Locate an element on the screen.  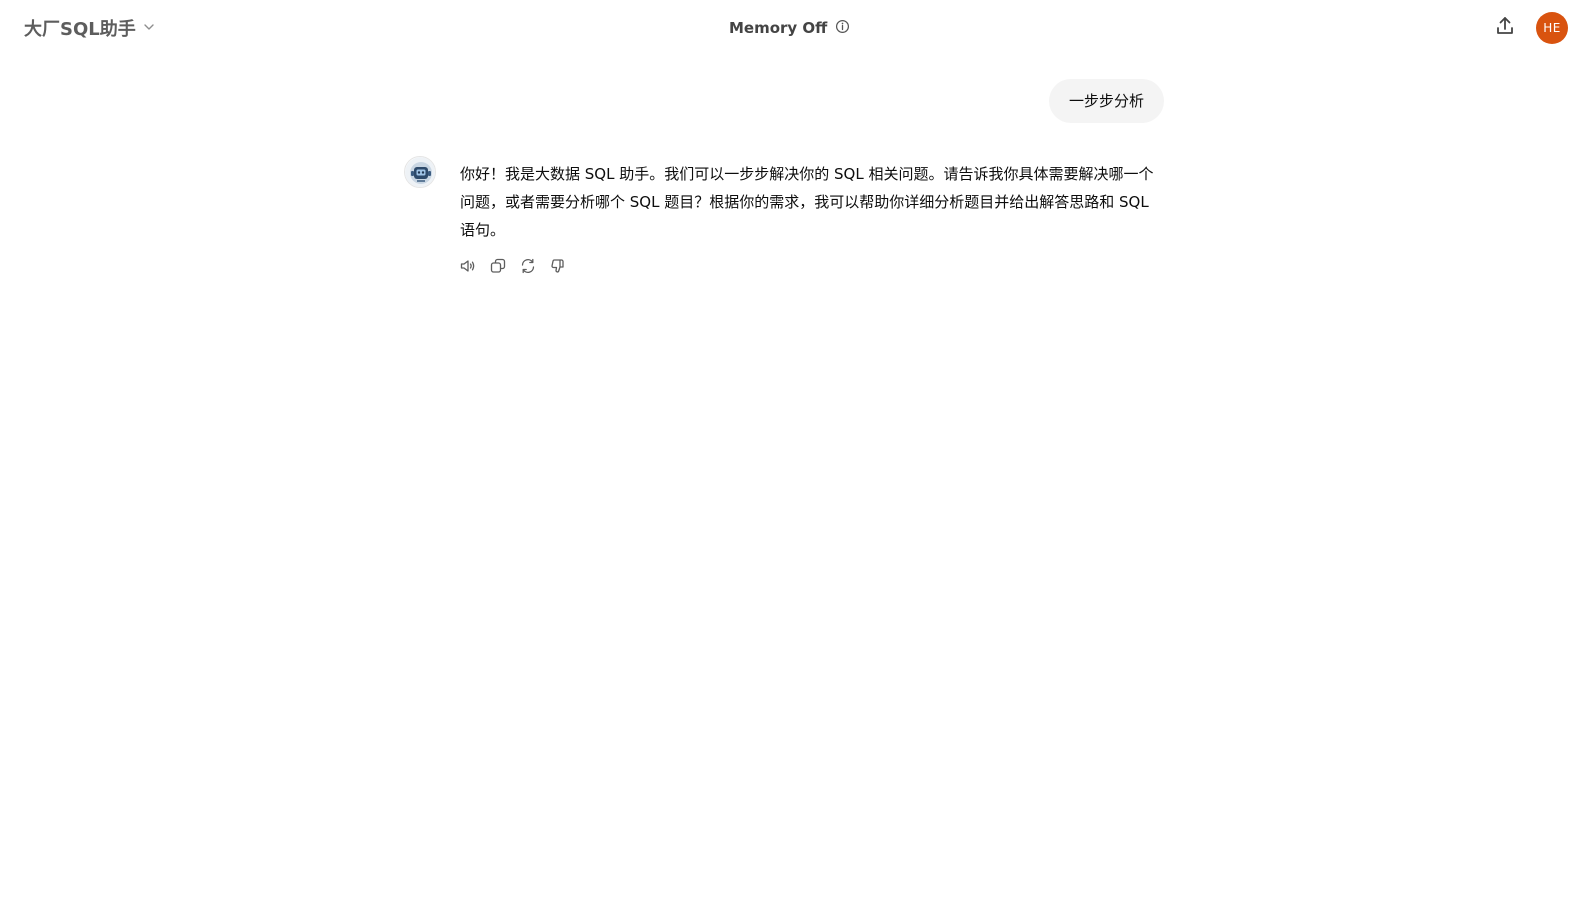
copy-icon is located at coordinates (498, 268).